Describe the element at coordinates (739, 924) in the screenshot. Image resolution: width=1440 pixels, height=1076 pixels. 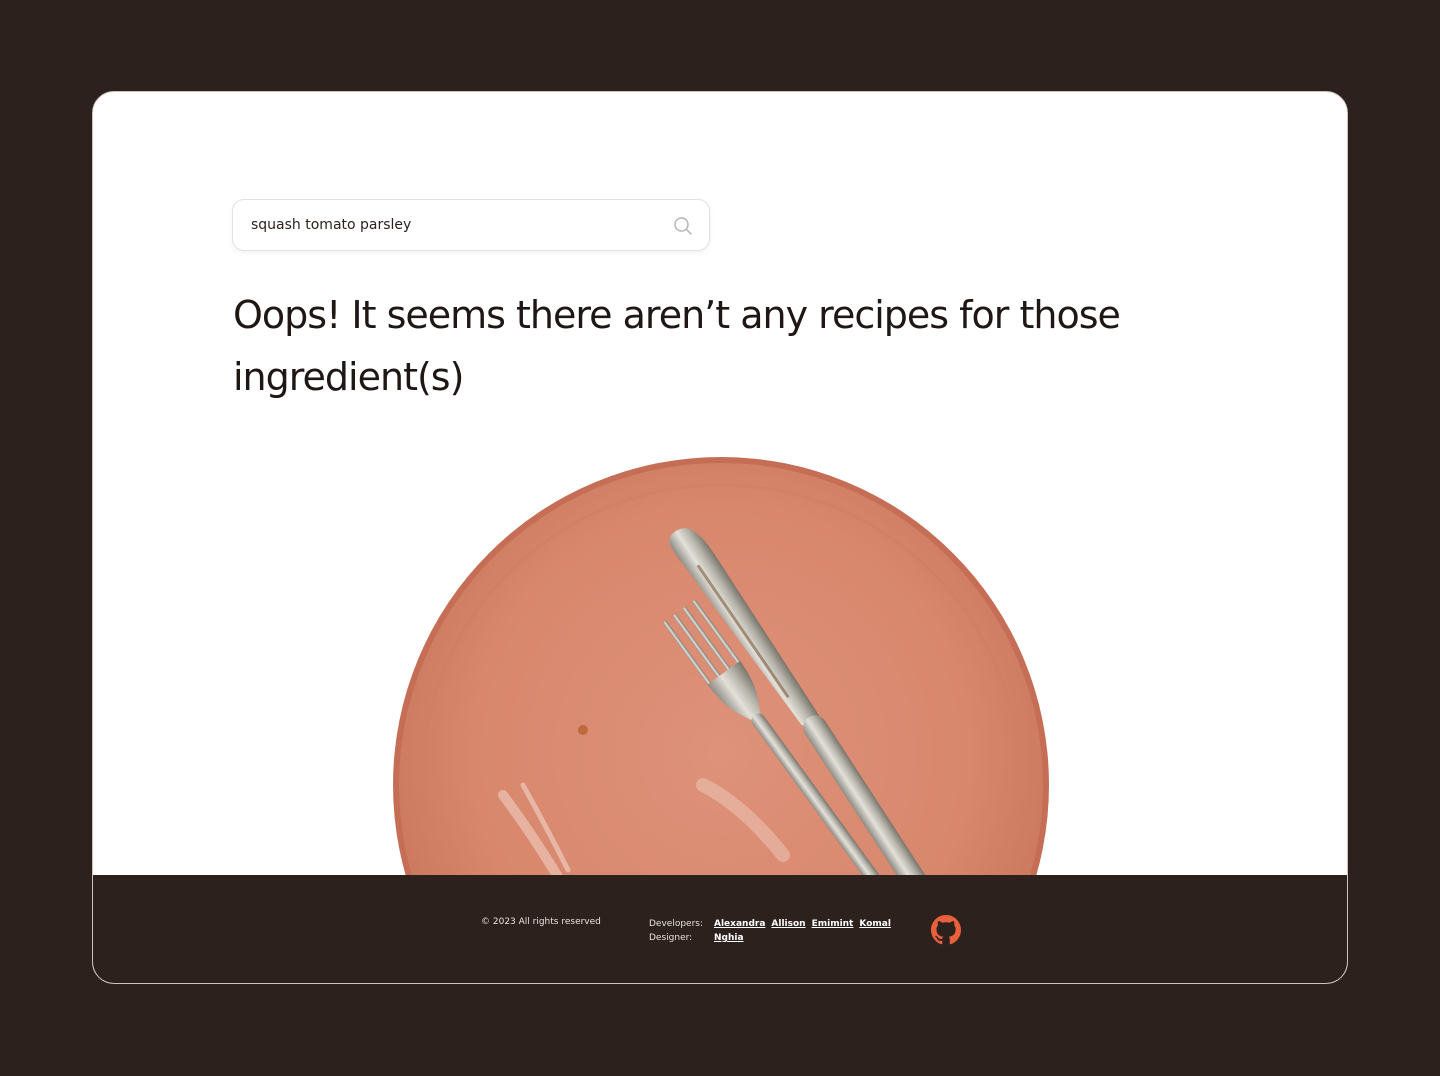
I see `developer-link: Alexandra` at that location.